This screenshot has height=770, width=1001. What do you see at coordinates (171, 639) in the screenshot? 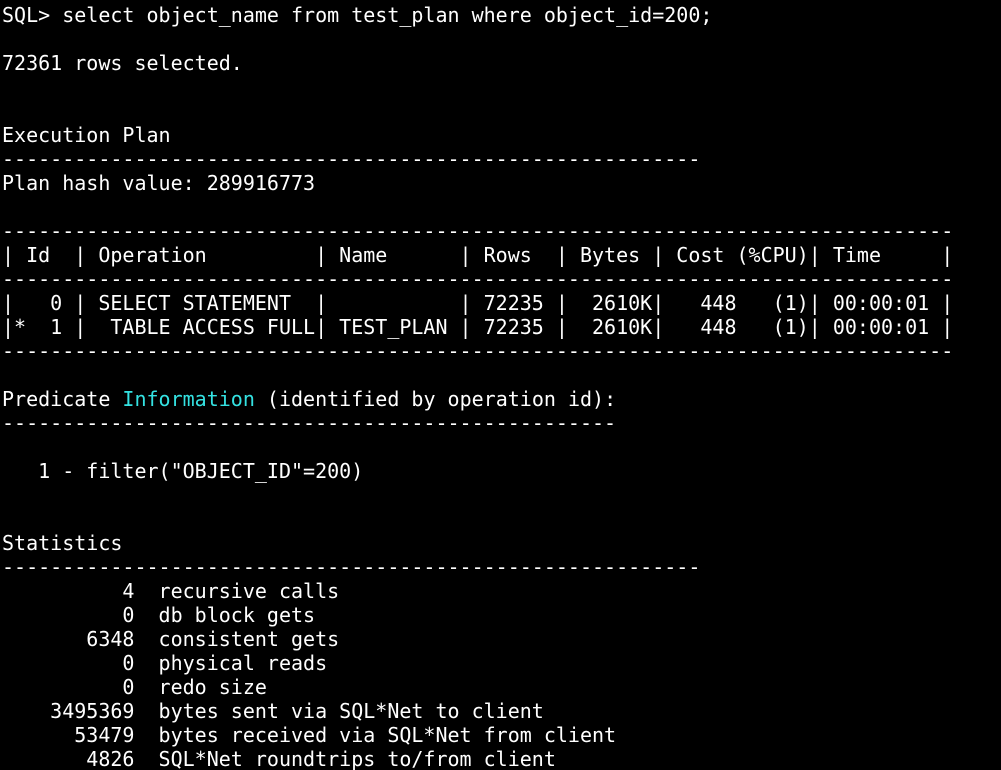
I see `statistic-line: 6348 consistent gets` at bounding box center [171, 639].